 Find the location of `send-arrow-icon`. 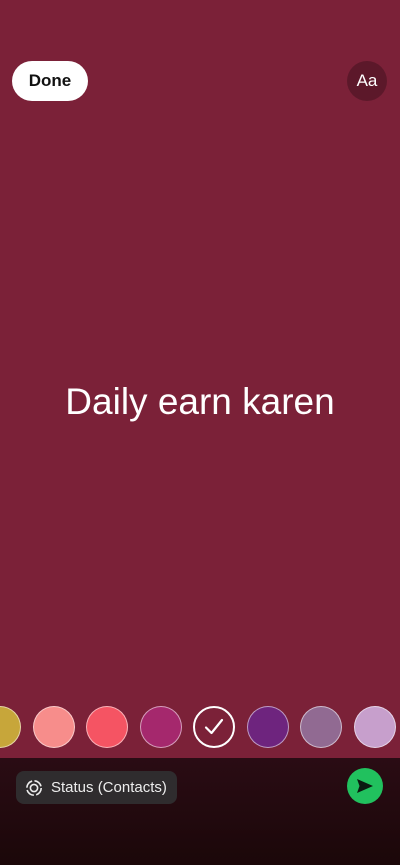

send-arrow-icon is located at coordinates (365, 786).